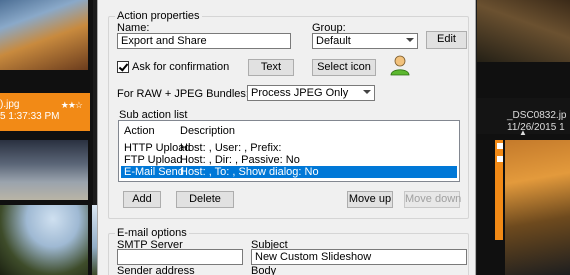 This screenshot has width=570, height=275. Describe the element at coordinates (154, 172) in the screenshot. I see `list-item-action: E-Mail Send` at that location.